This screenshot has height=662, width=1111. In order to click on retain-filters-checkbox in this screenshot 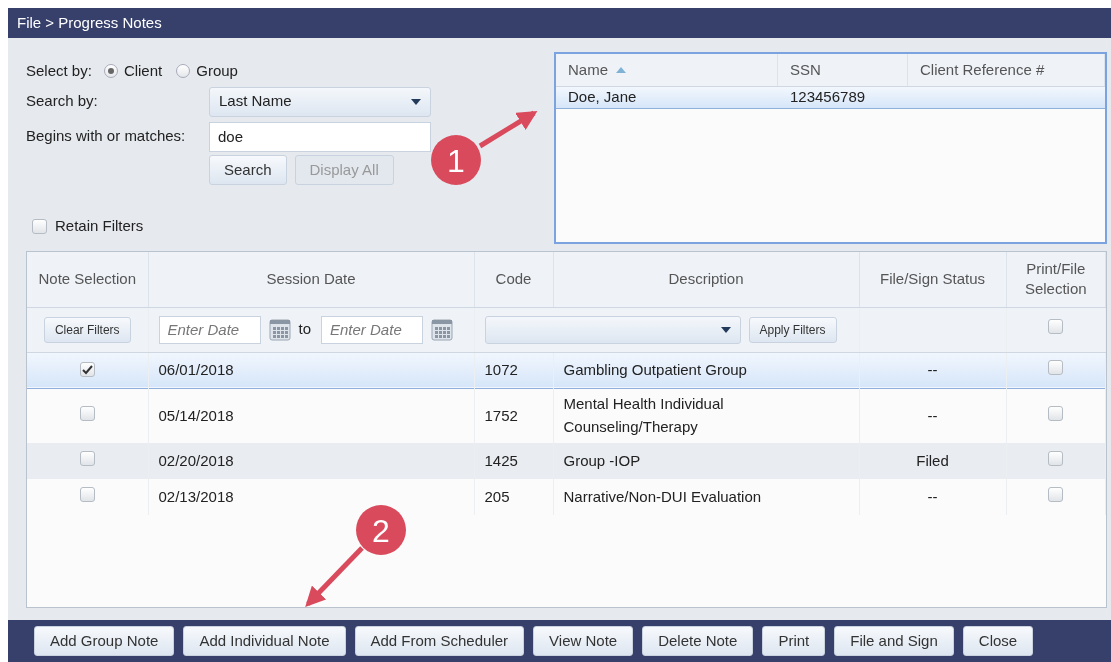, I will do `click(39, 226)`.